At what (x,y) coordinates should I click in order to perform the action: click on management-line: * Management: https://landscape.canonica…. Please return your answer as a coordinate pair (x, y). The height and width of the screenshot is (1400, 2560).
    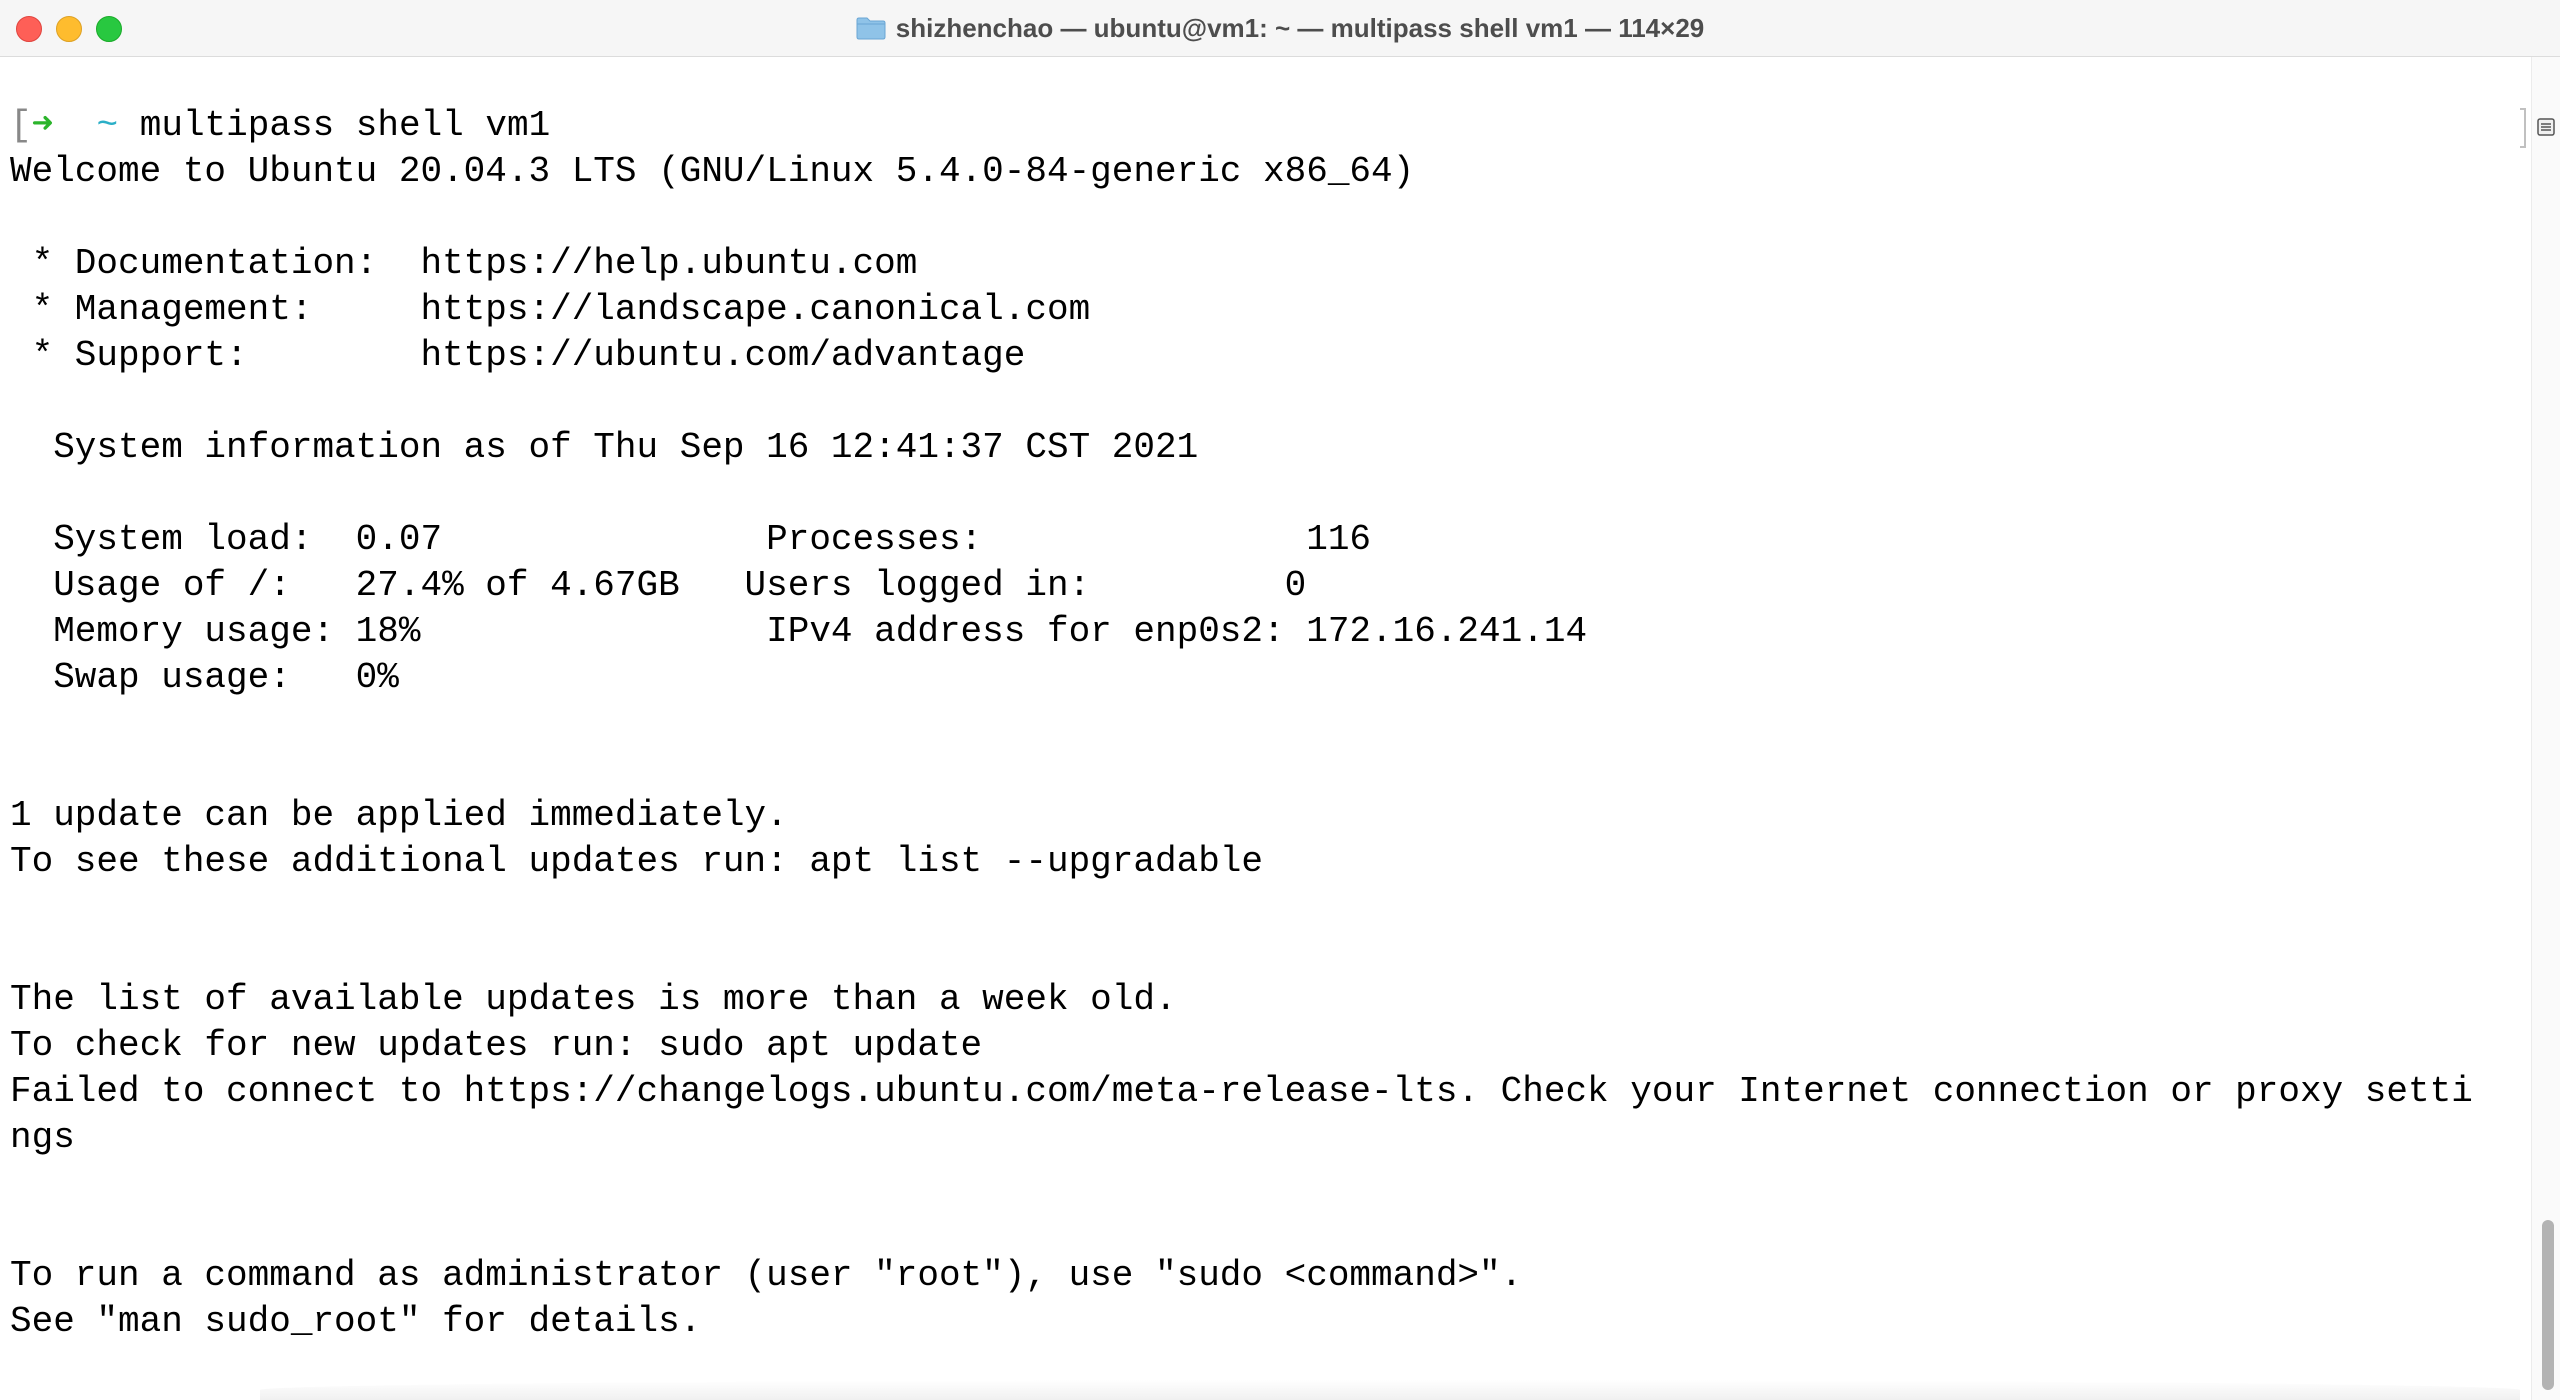
    Looking at the image, I should click on (550, 309).